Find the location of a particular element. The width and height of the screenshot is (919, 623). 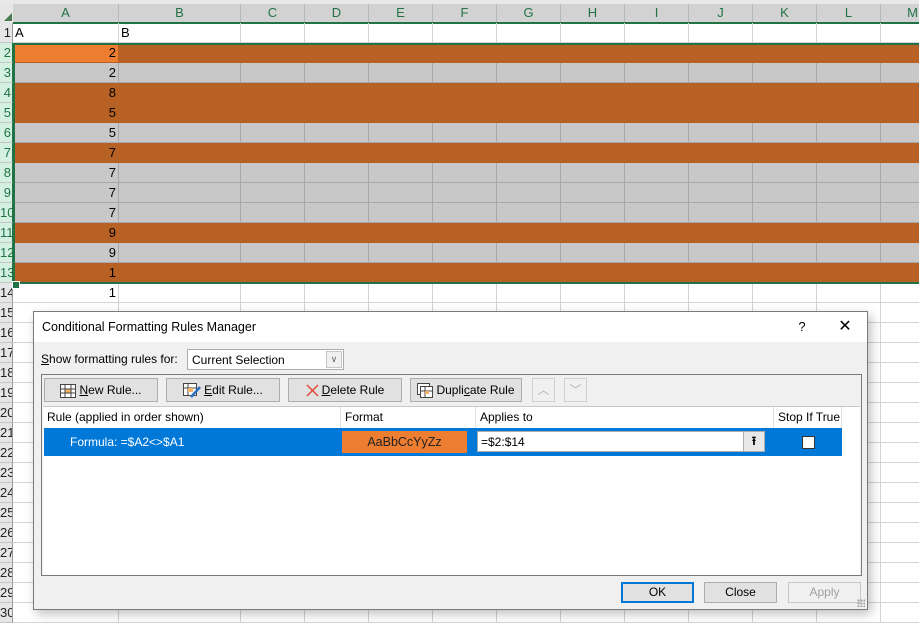

column-header-L: L is located at coordinates (849, 13).